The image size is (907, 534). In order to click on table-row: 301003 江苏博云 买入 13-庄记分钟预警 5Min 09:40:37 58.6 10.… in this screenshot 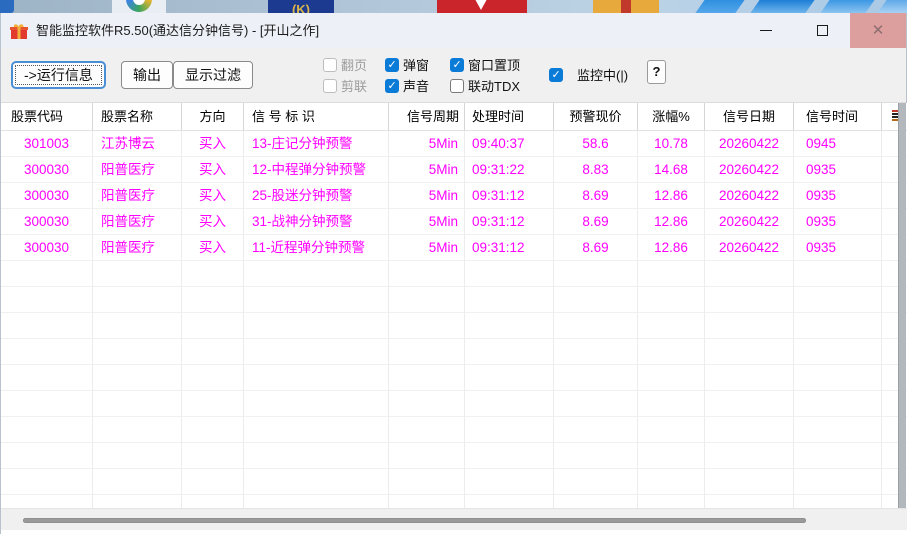, I will do `click(454, 144)`.